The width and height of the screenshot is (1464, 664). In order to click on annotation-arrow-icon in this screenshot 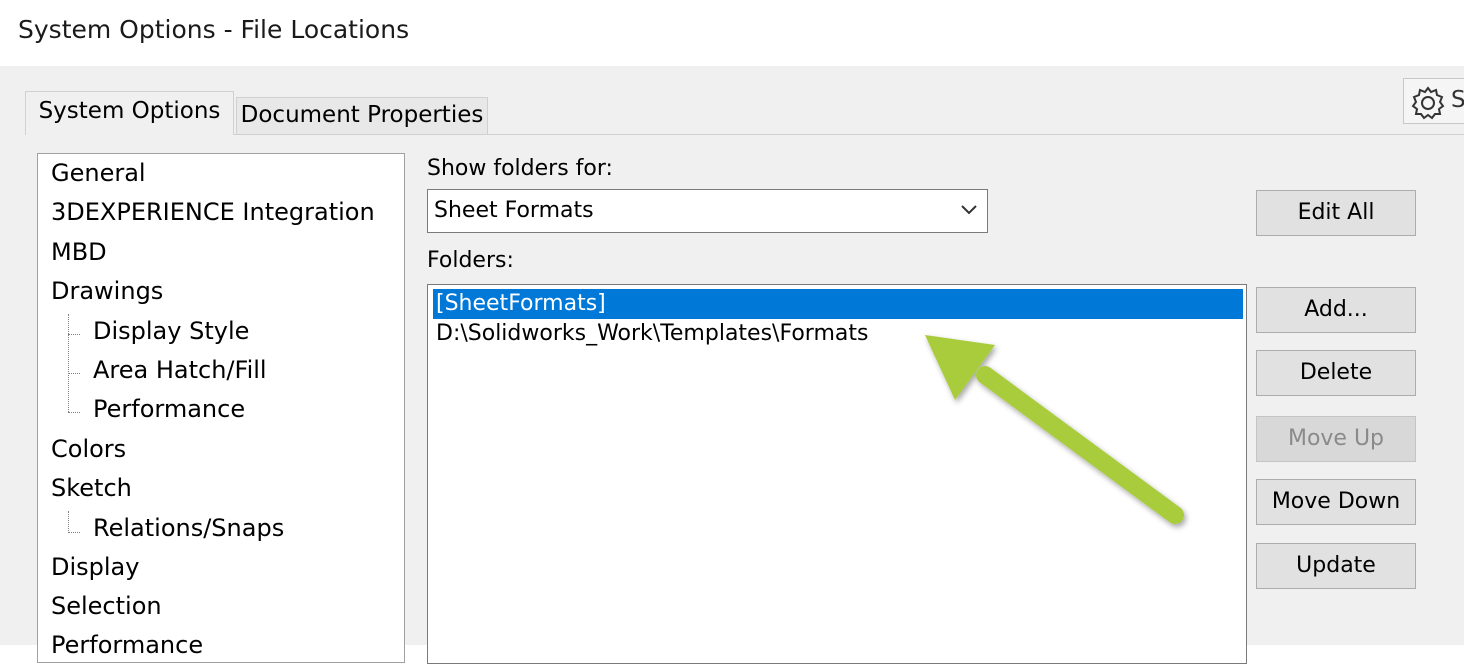, I will do `click(1054, 429)`.